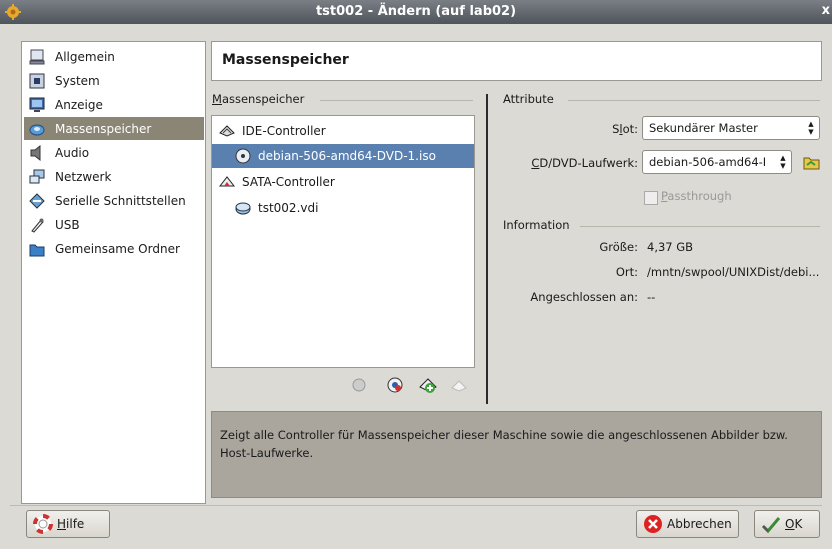 This screenshot has width=832, height=549. I want to click on hard-disk-icon, so click(243, 208).